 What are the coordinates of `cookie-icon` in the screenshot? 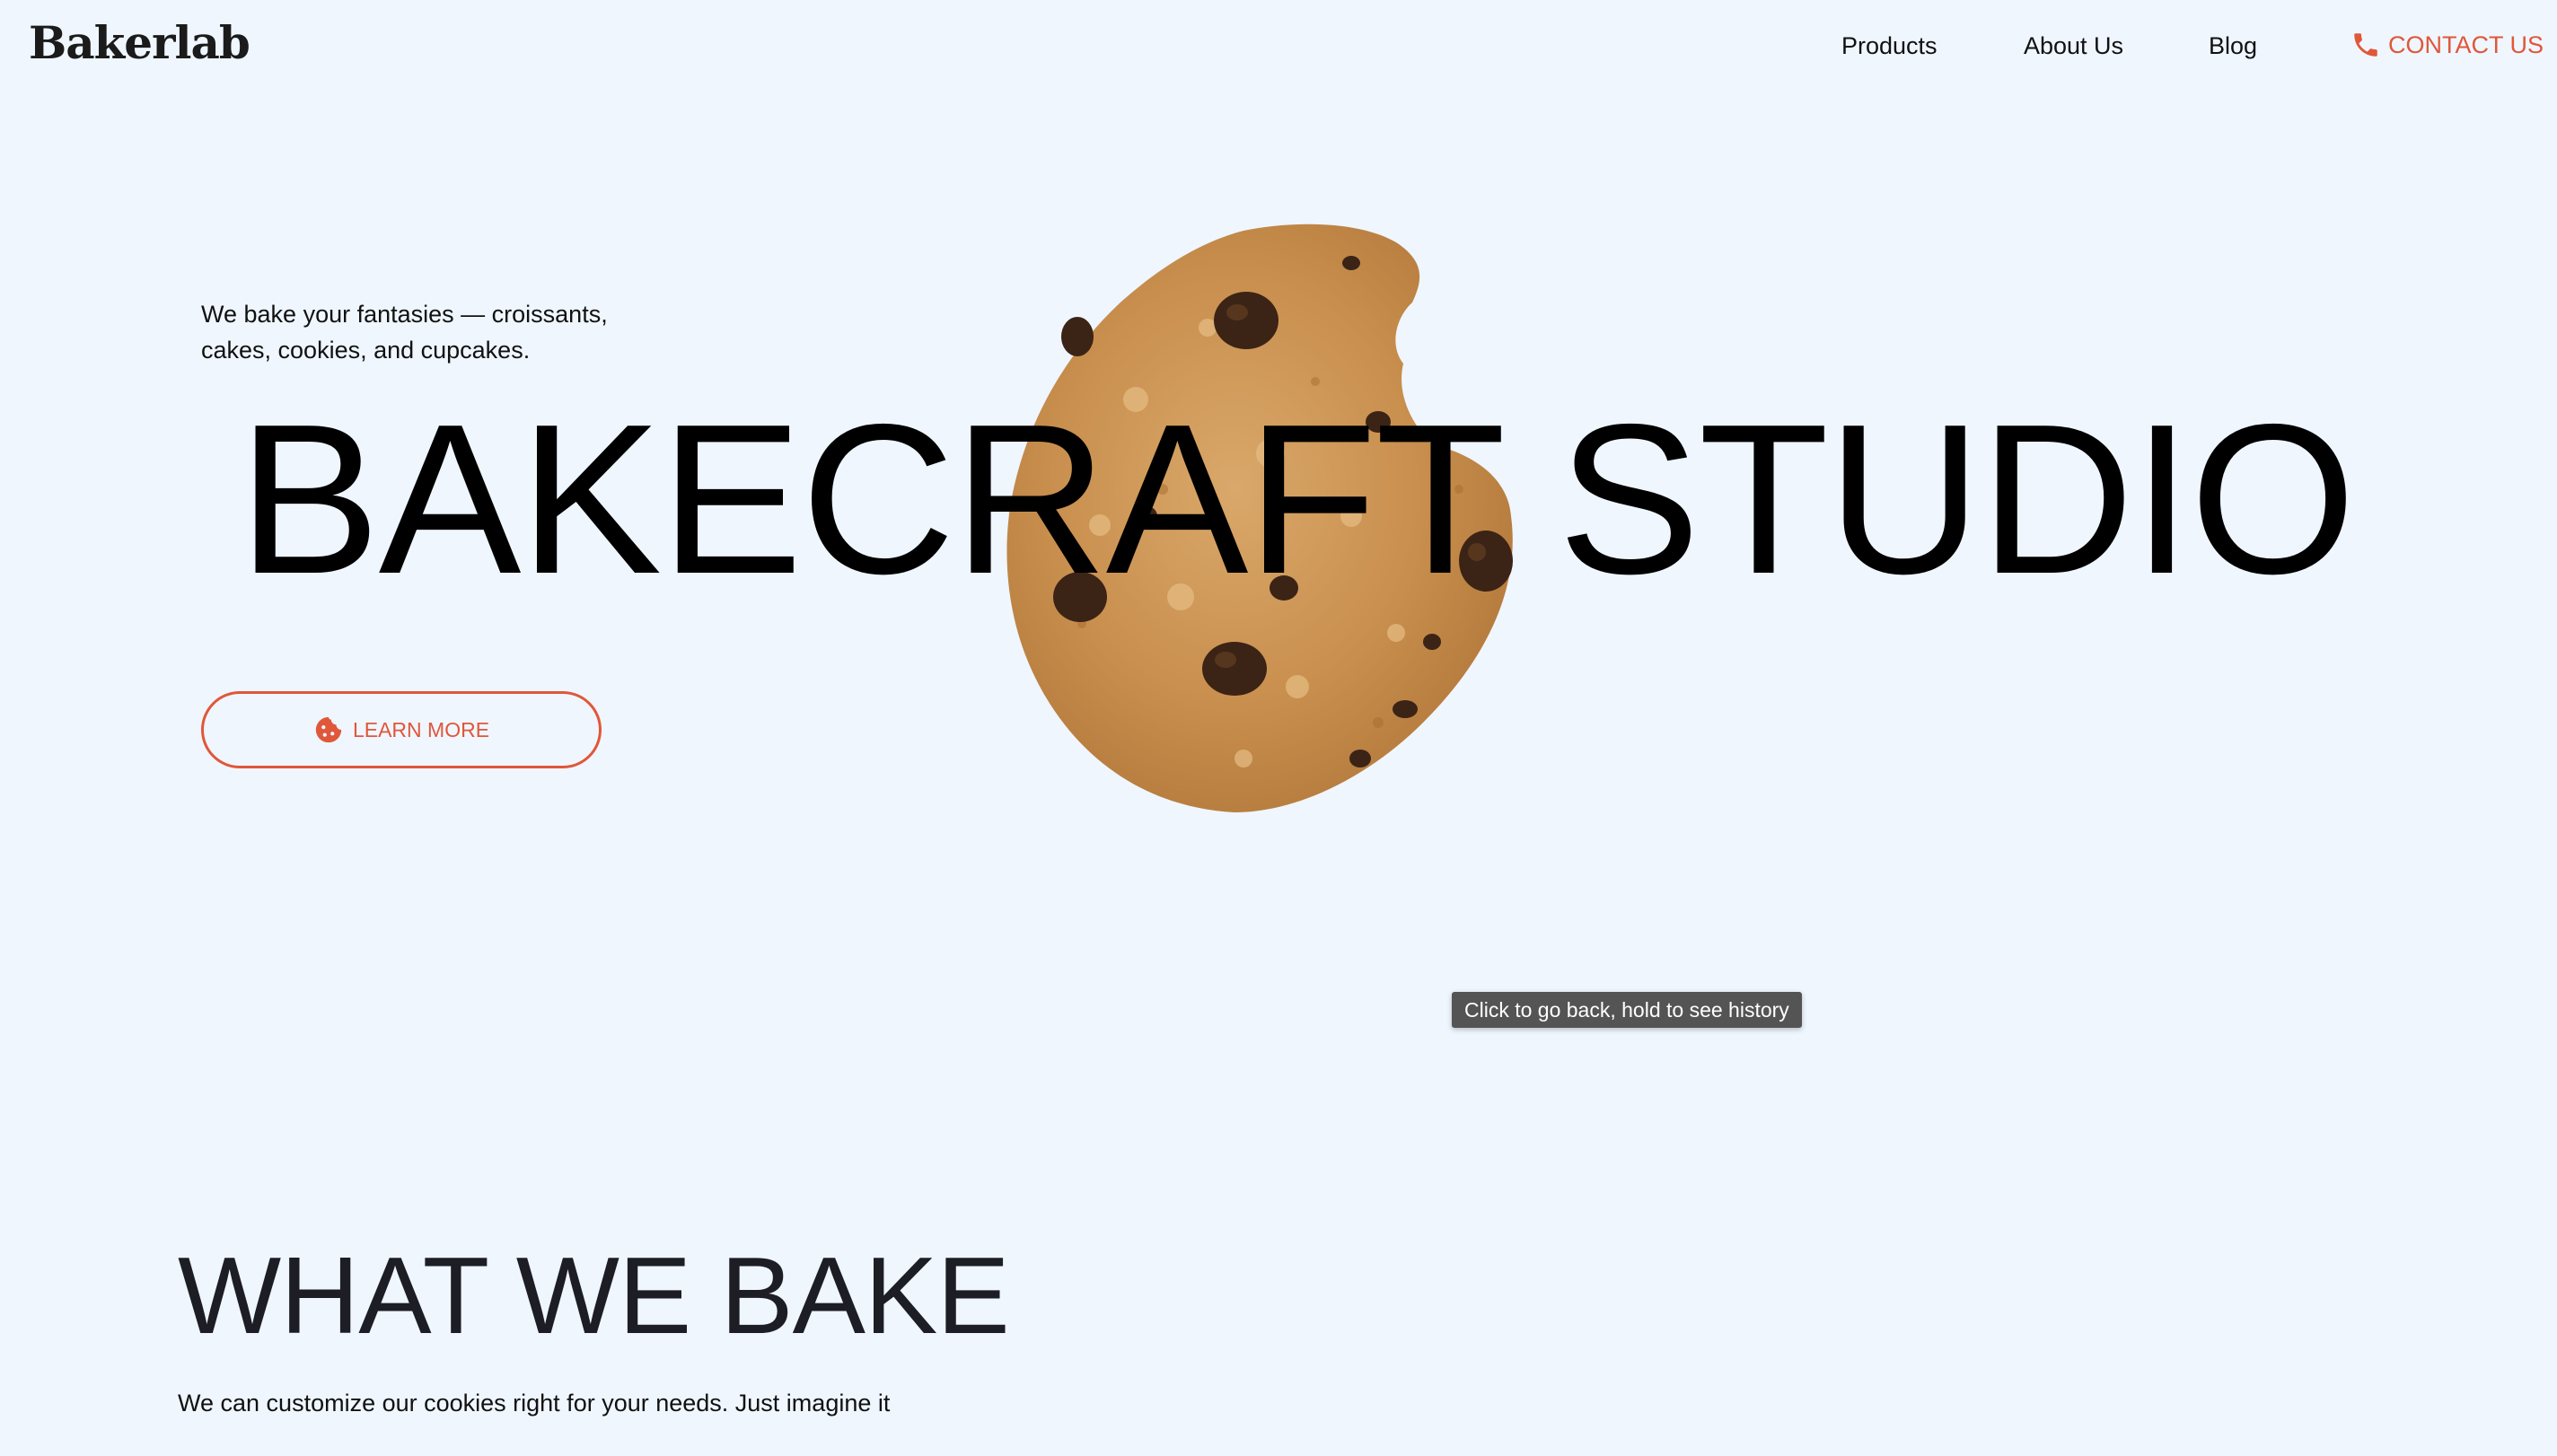 It's located at (328, 730).